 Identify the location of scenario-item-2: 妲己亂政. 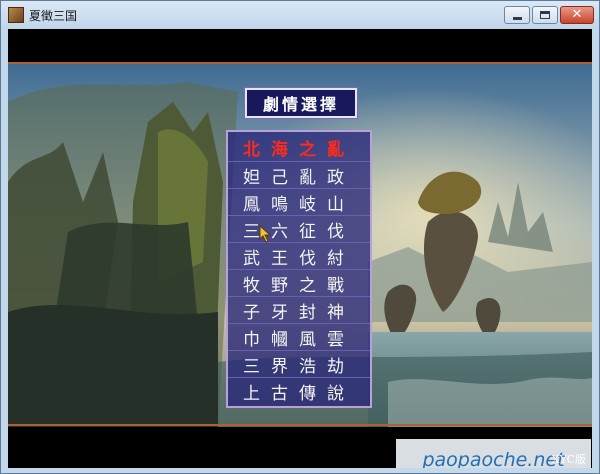
(299, 175).